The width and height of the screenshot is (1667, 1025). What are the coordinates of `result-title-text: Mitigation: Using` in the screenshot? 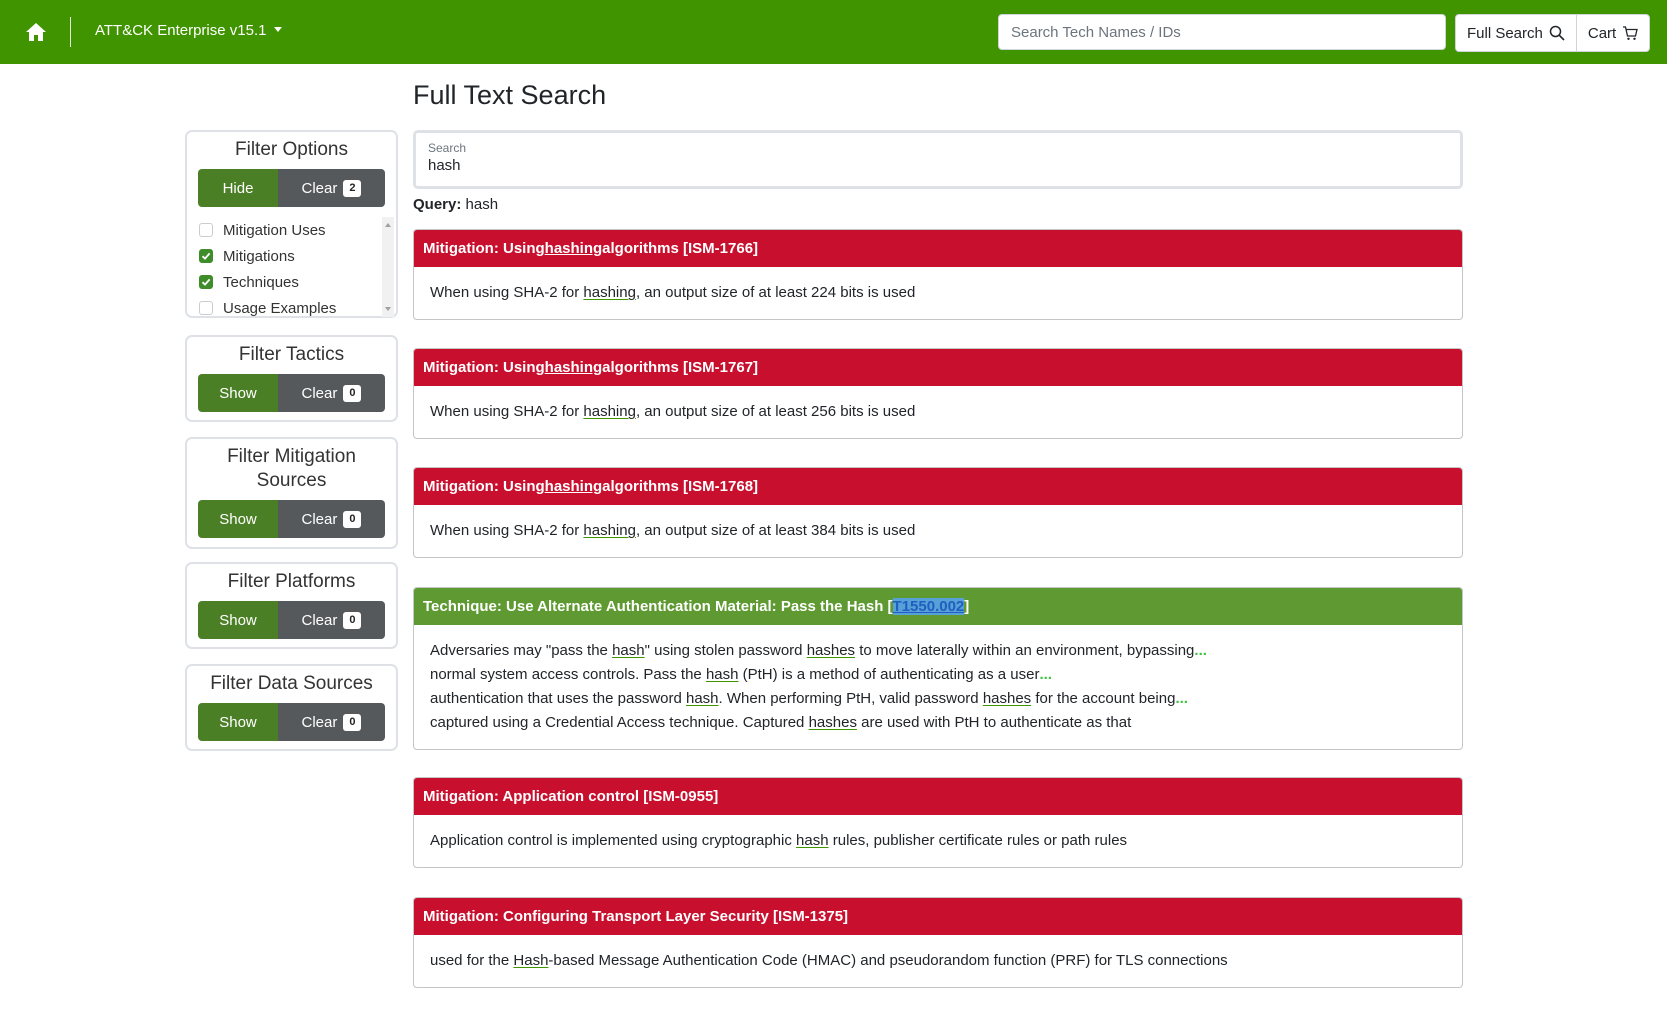 It's located at (484, 248).